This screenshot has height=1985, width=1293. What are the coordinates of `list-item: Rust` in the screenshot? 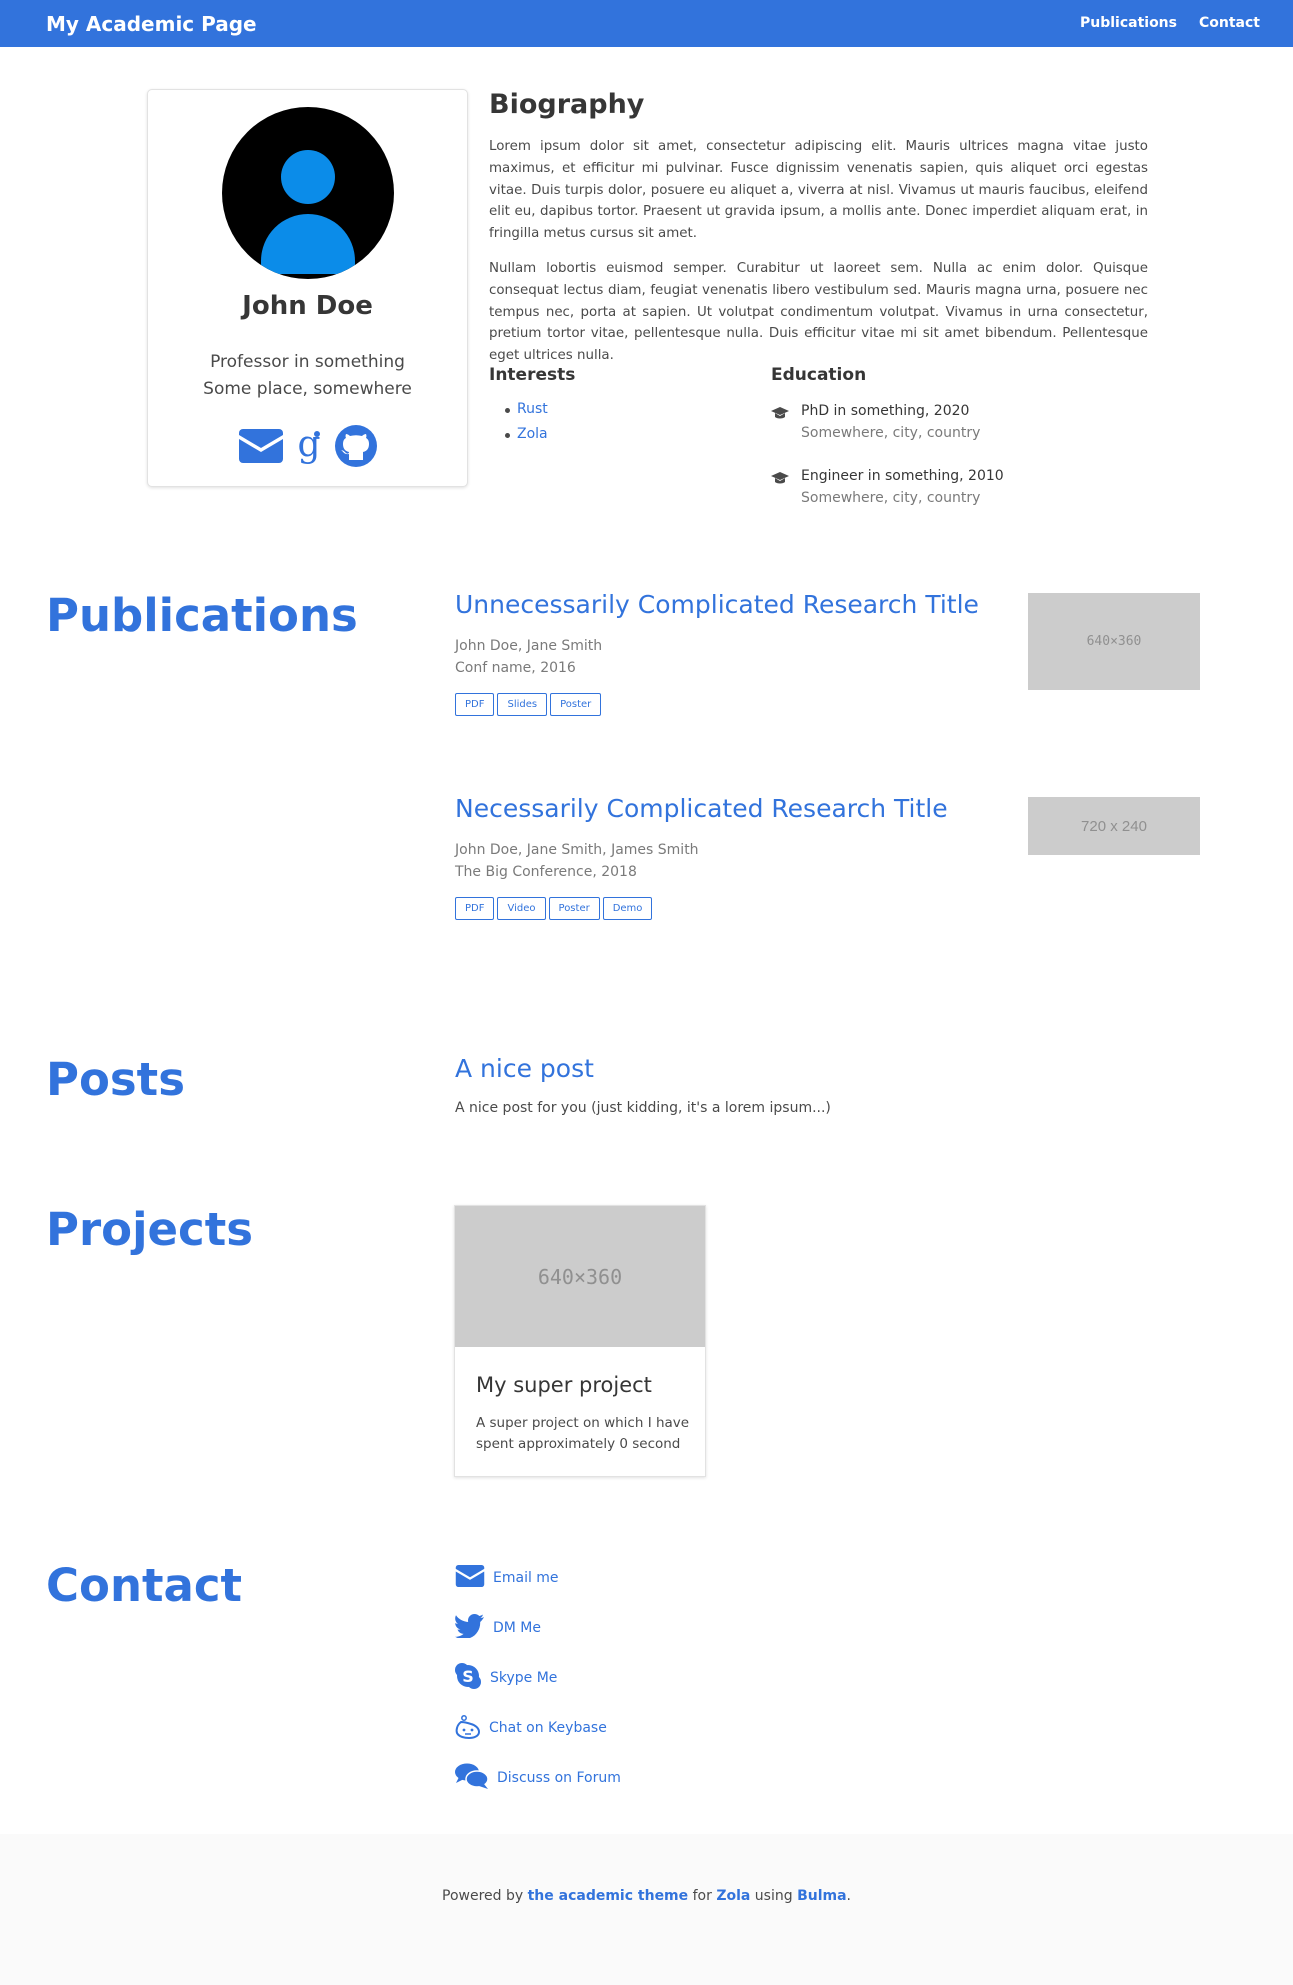 It's located at (526, 413).